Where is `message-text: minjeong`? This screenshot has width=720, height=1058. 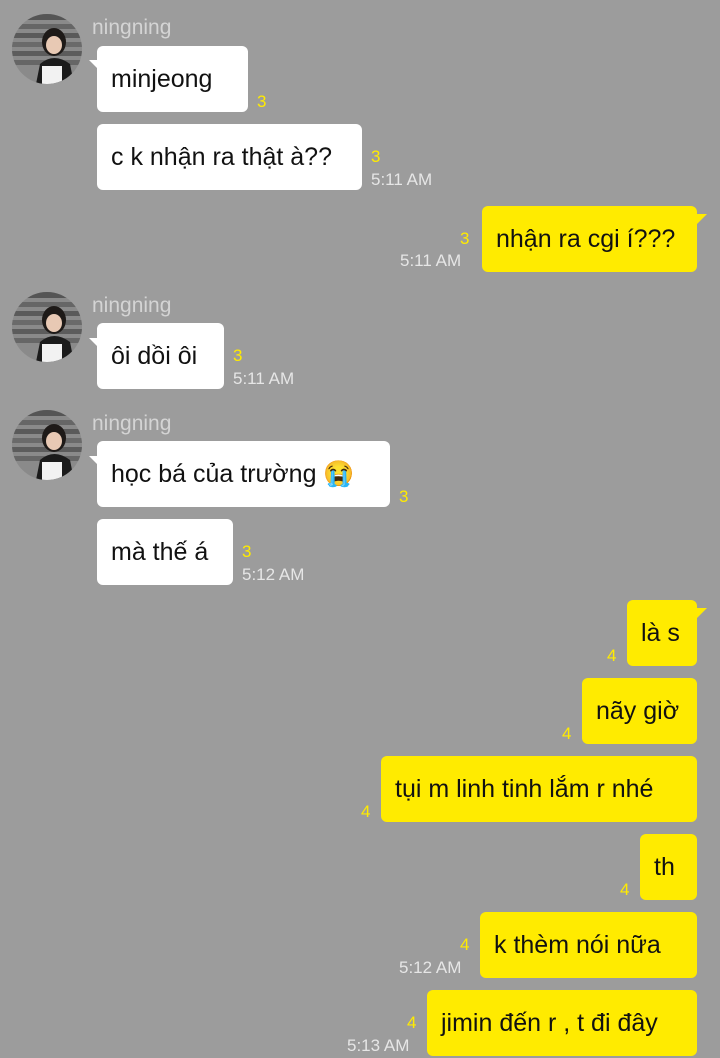
message-text: minjeong is located at coordinates (162, 79).